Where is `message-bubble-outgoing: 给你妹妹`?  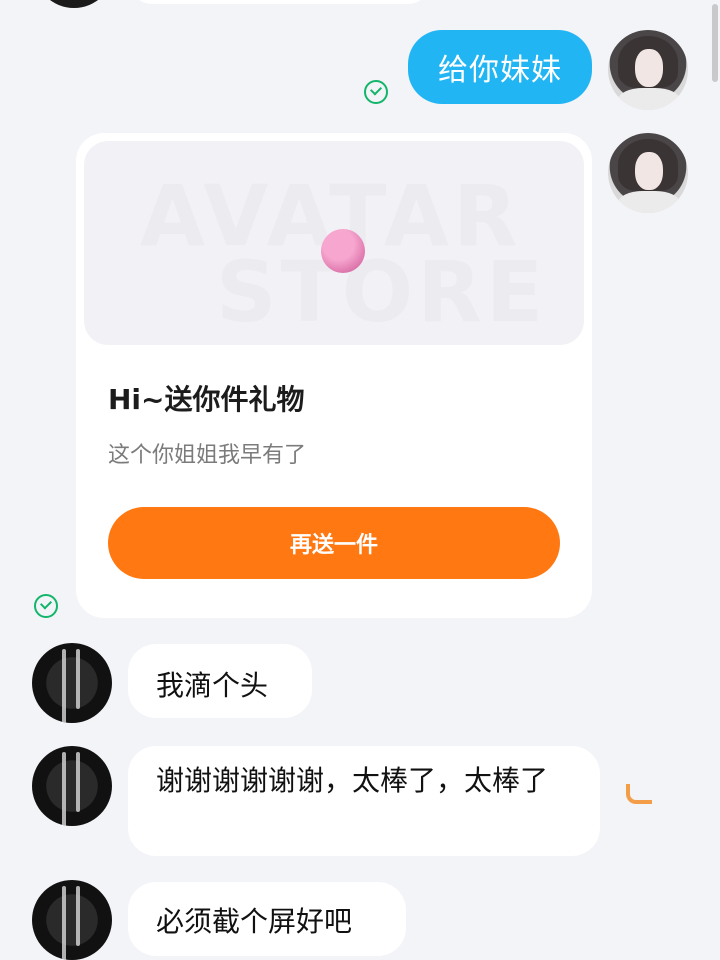 message-bubble-outgoing: 给你妹妹 is located at coordinates (500, 67).